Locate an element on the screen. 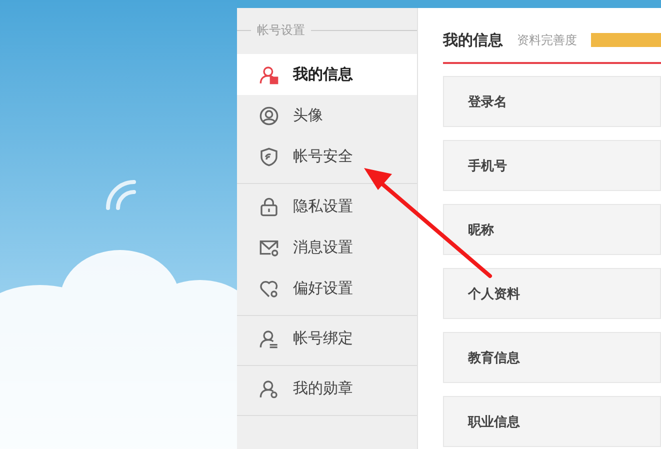 The height and width of the screenshot is (449, 661). info-row: 昵称 is located at coordinates (552, 229).